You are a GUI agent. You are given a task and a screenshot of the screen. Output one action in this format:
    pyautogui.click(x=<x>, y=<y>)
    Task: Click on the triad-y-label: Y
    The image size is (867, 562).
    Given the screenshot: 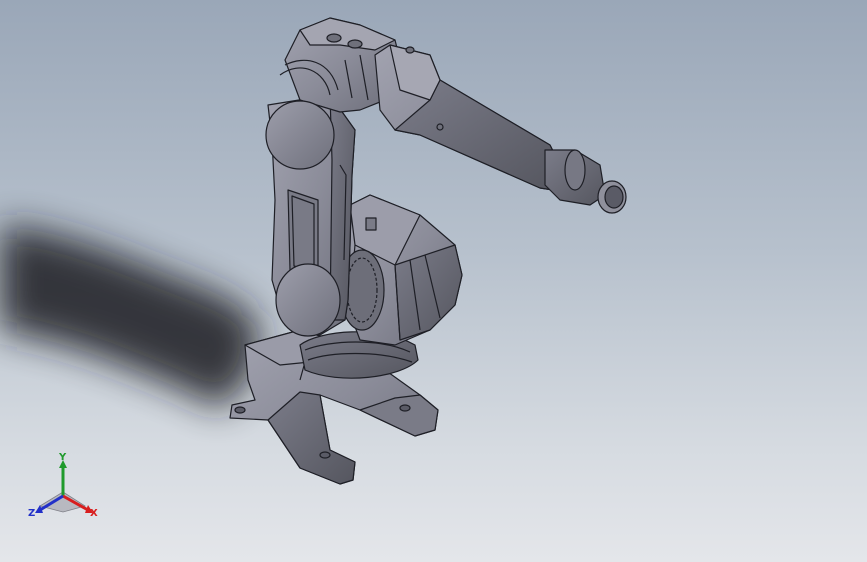 What is the action you would take?
    pyautogui.click(x=62, y=457)
    